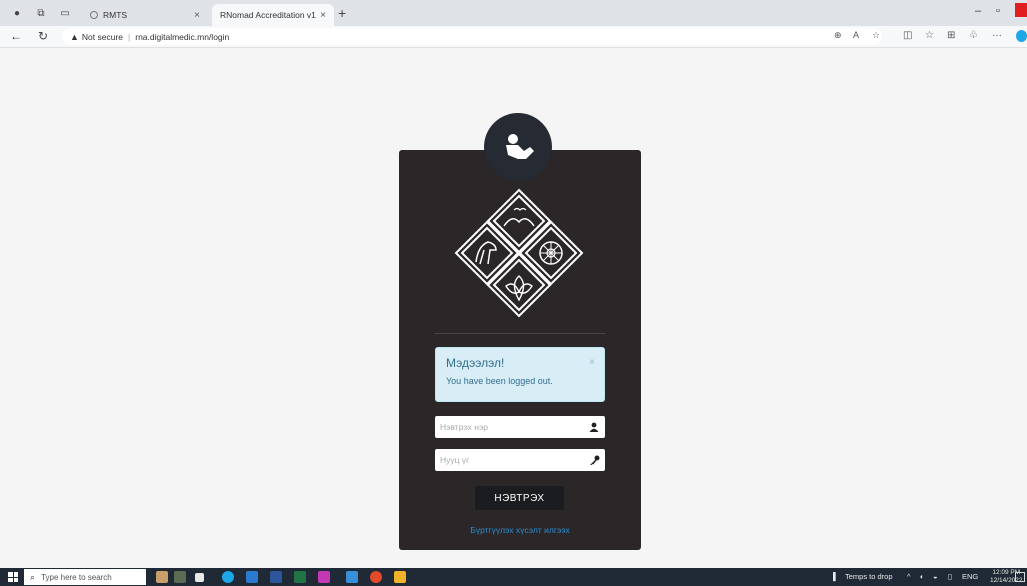 The height and width of the screenshot is (586, 1027). Describe the element at coordinates (76, 577) in the screenshot. I see `taskbar-search-text: Type here to search` at that location.